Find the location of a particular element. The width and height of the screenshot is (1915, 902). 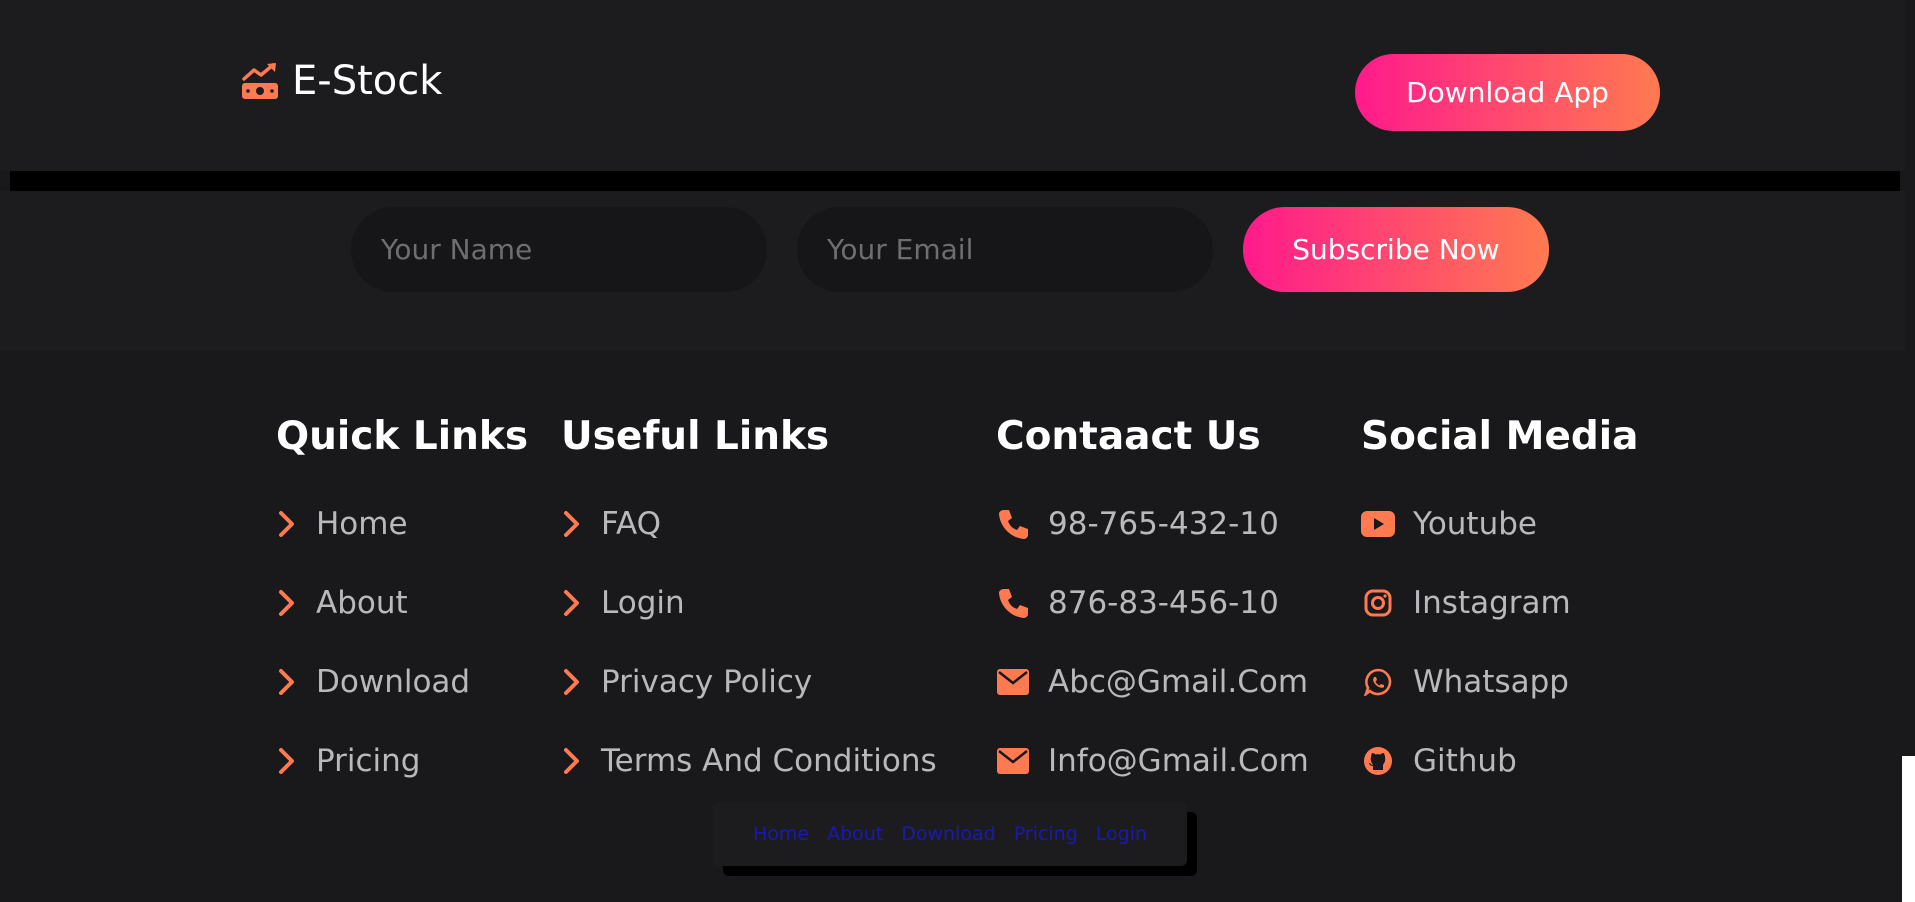

social-github: Github is located at coordinates (1500, 760).